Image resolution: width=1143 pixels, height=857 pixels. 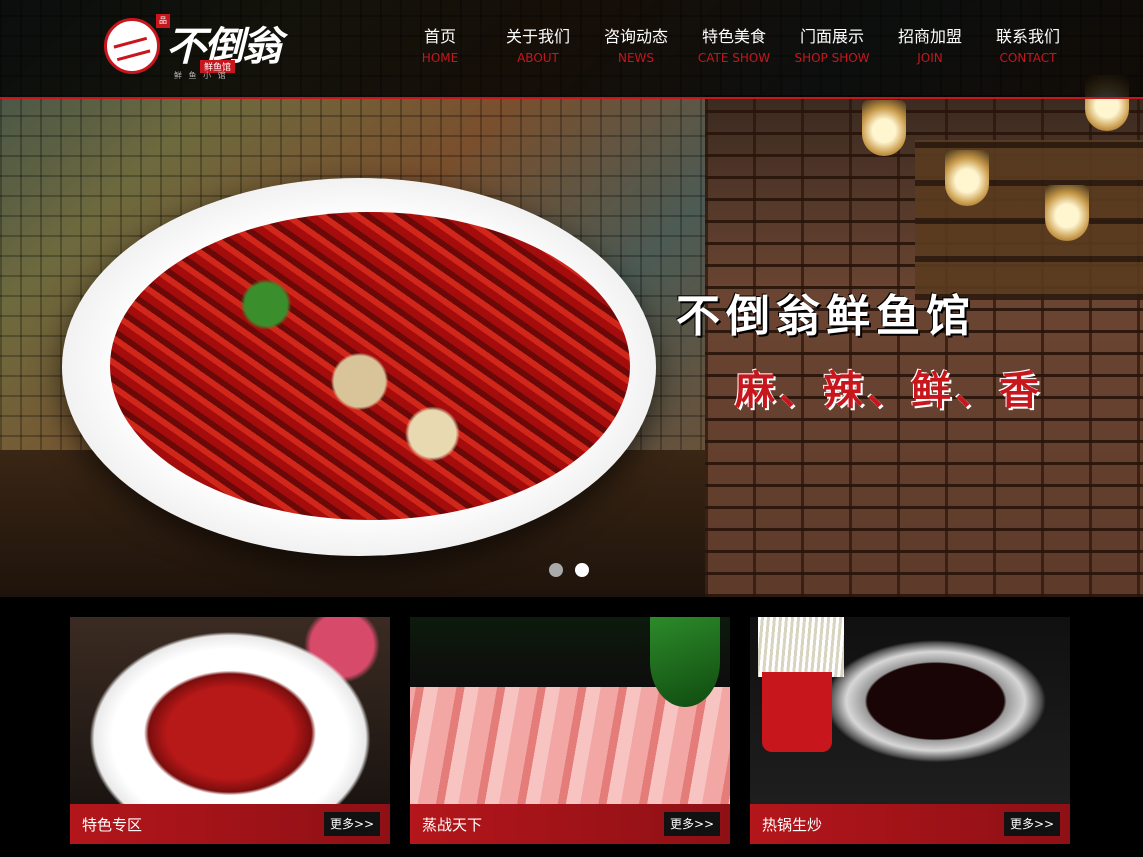 I want to click on category-card: 热锅生炒 更多>>, so click(x=910, y=730).